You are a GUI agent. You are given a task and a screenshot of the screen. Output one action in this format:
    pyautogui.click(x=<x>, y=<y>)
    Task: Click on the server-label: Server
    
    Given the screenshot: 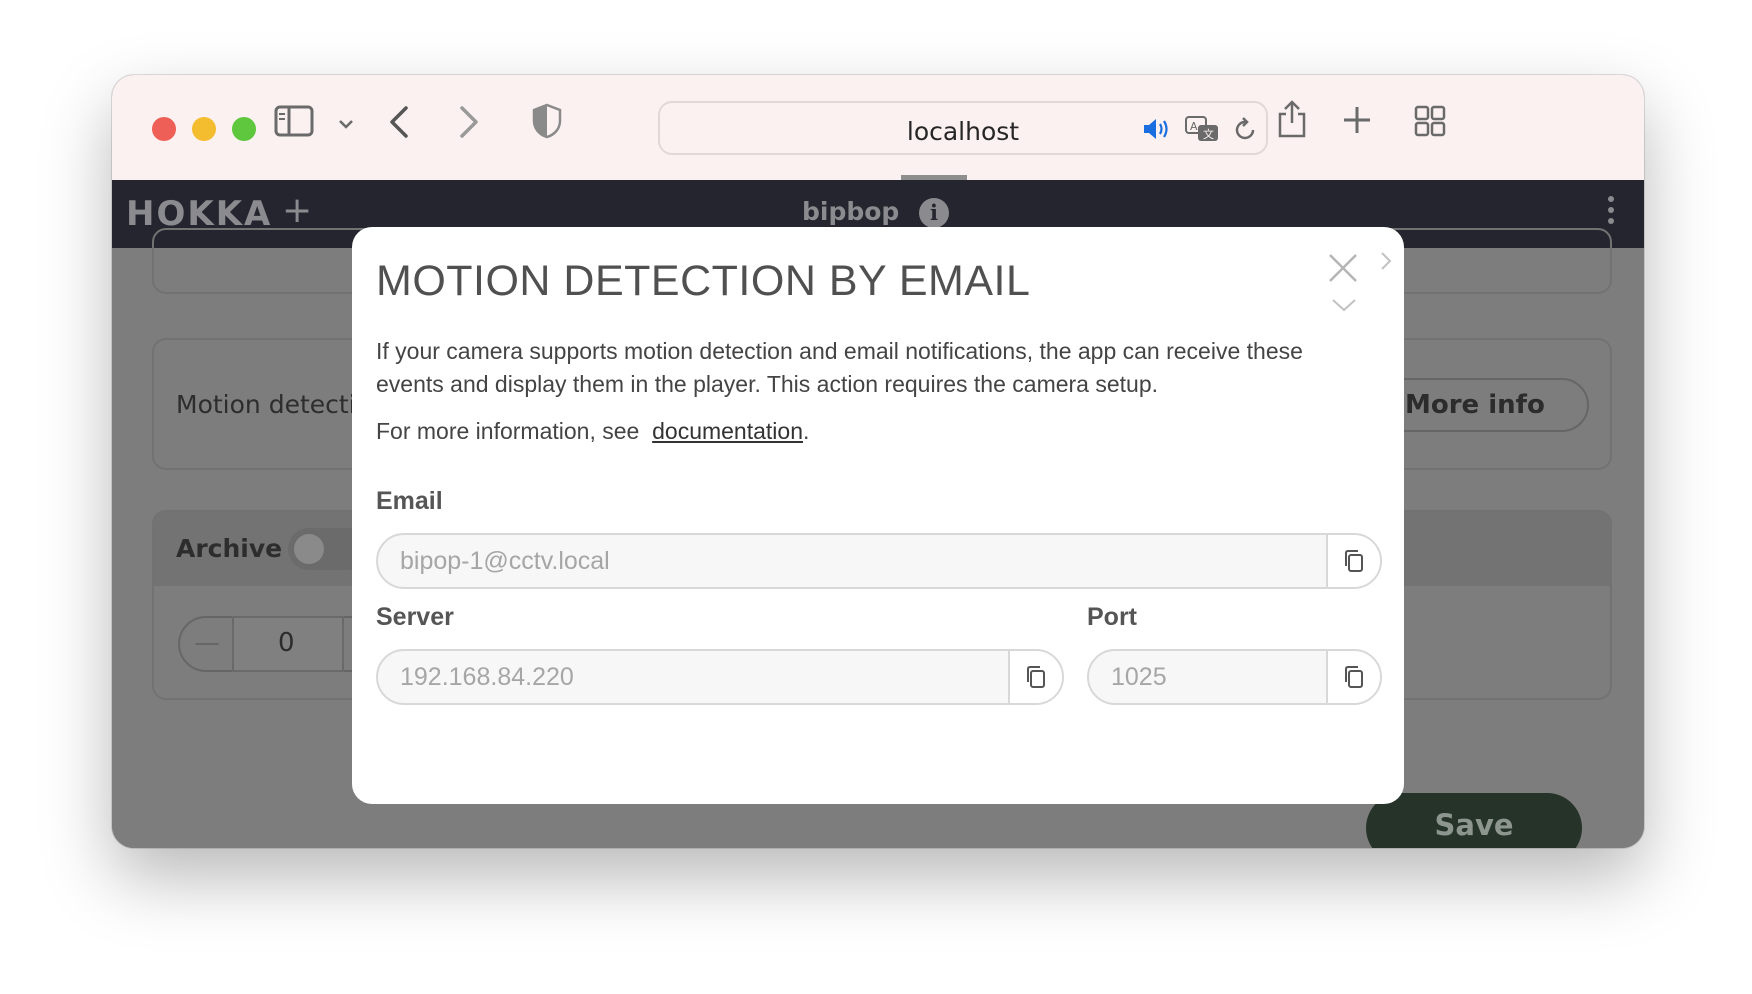 What is the action you would take?
    pyautogui.click(x=415, y=617)
    